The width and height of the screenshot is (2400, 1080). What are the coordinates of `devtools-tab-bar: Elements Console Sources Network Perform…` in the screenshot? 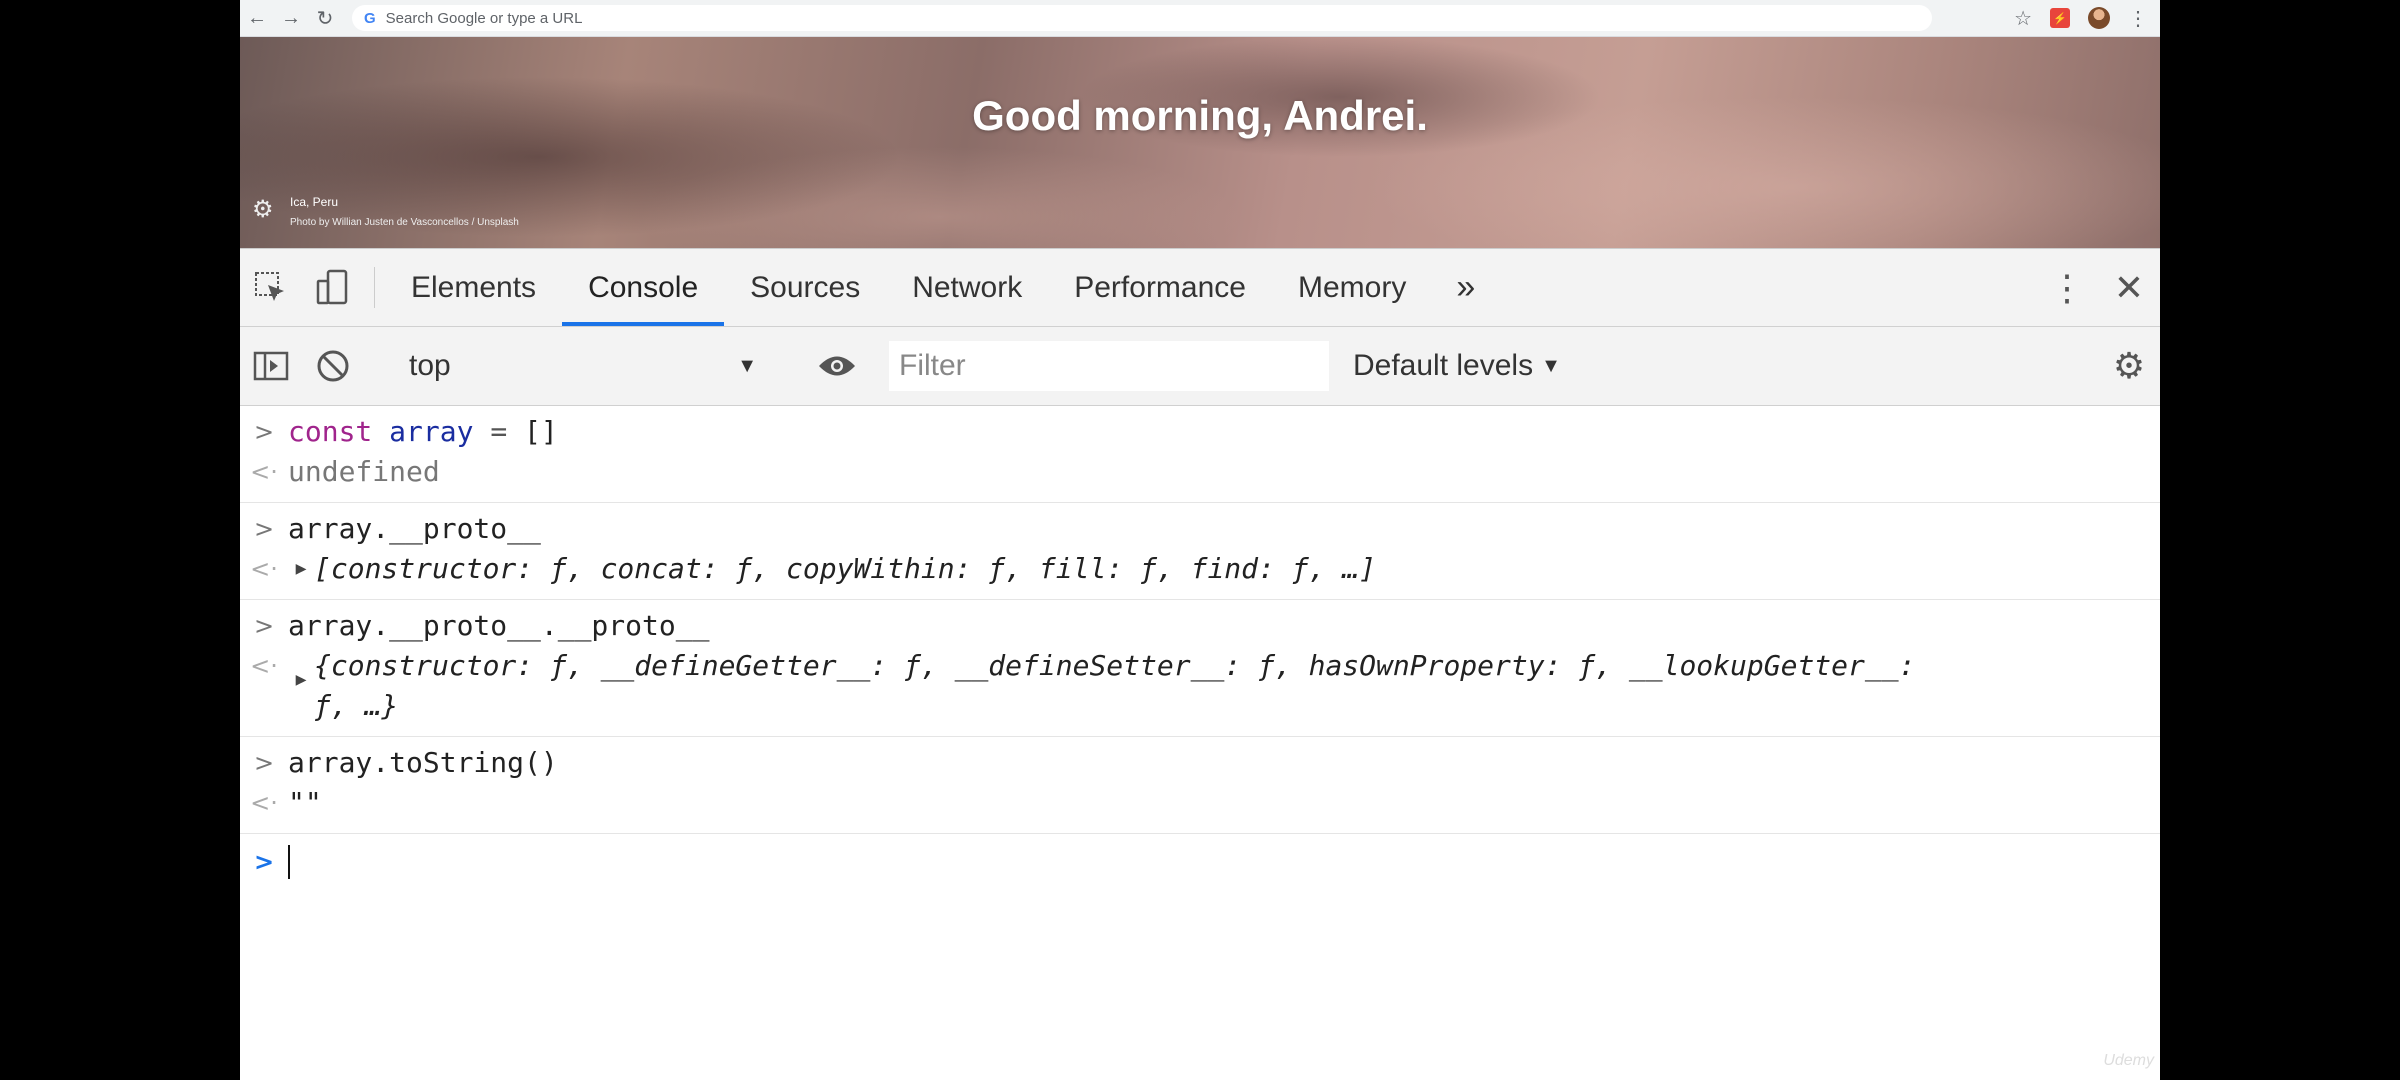 It's located at (1200, 287).